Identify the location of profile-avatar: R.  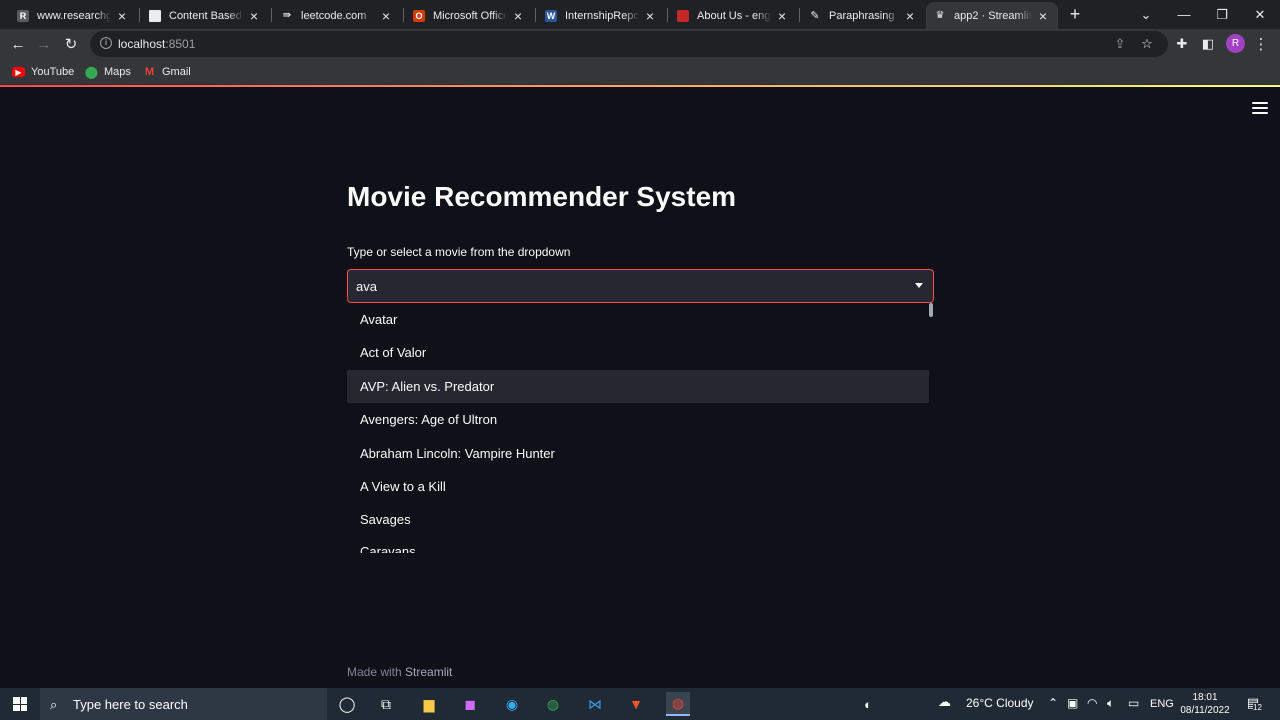
(1235, 43).